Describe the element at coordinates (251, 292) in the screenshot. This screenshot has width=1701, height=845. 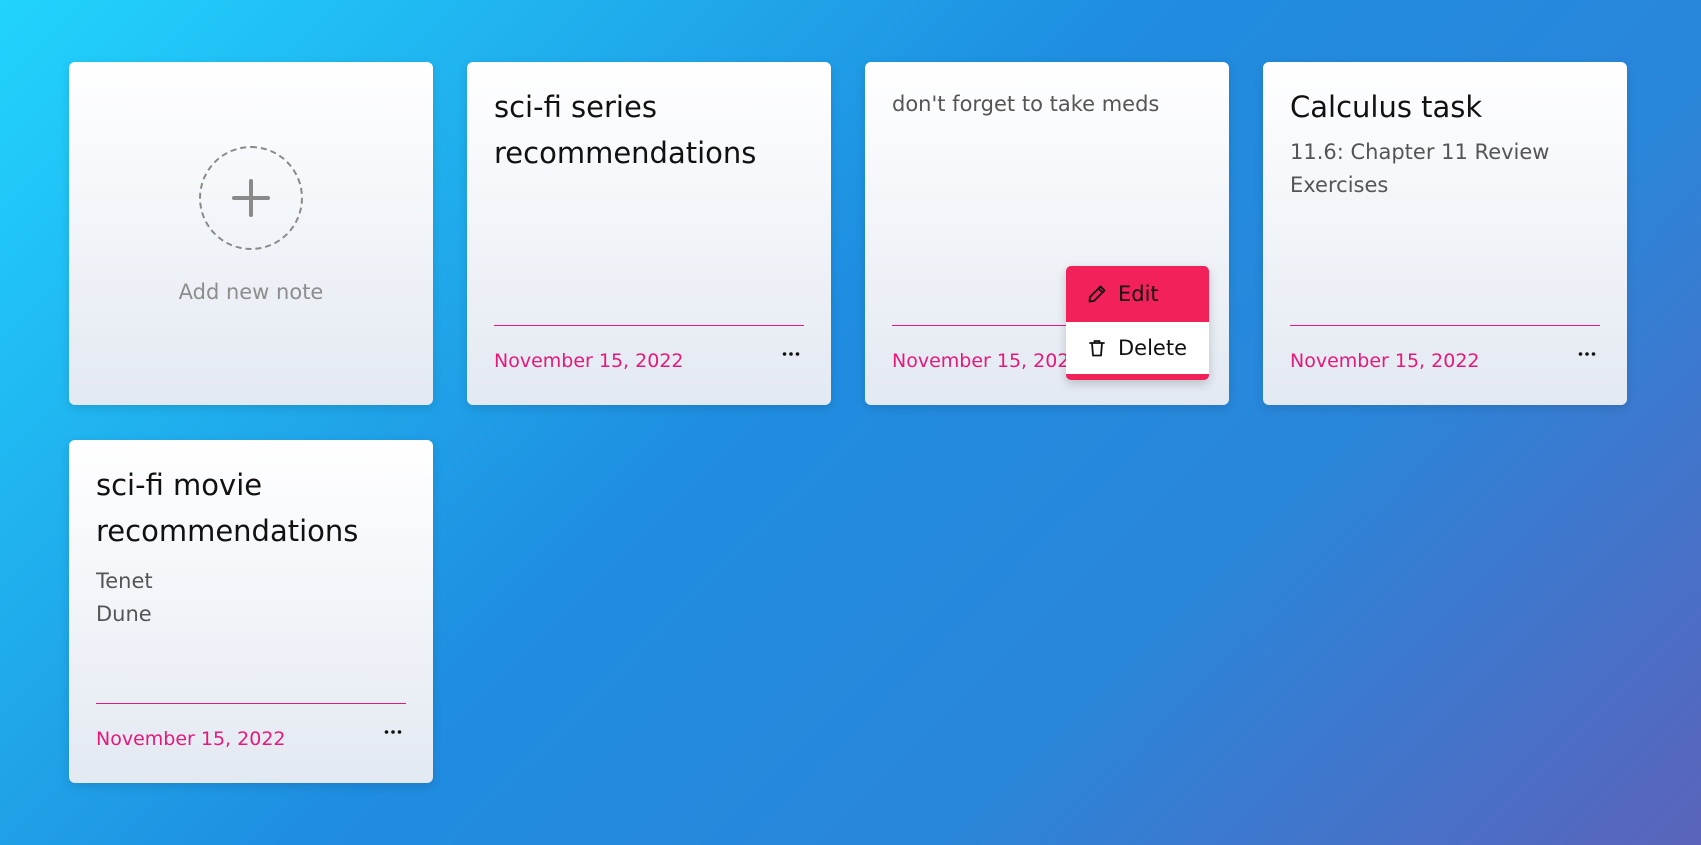
I see `add-note-label: Add new note` at that location.